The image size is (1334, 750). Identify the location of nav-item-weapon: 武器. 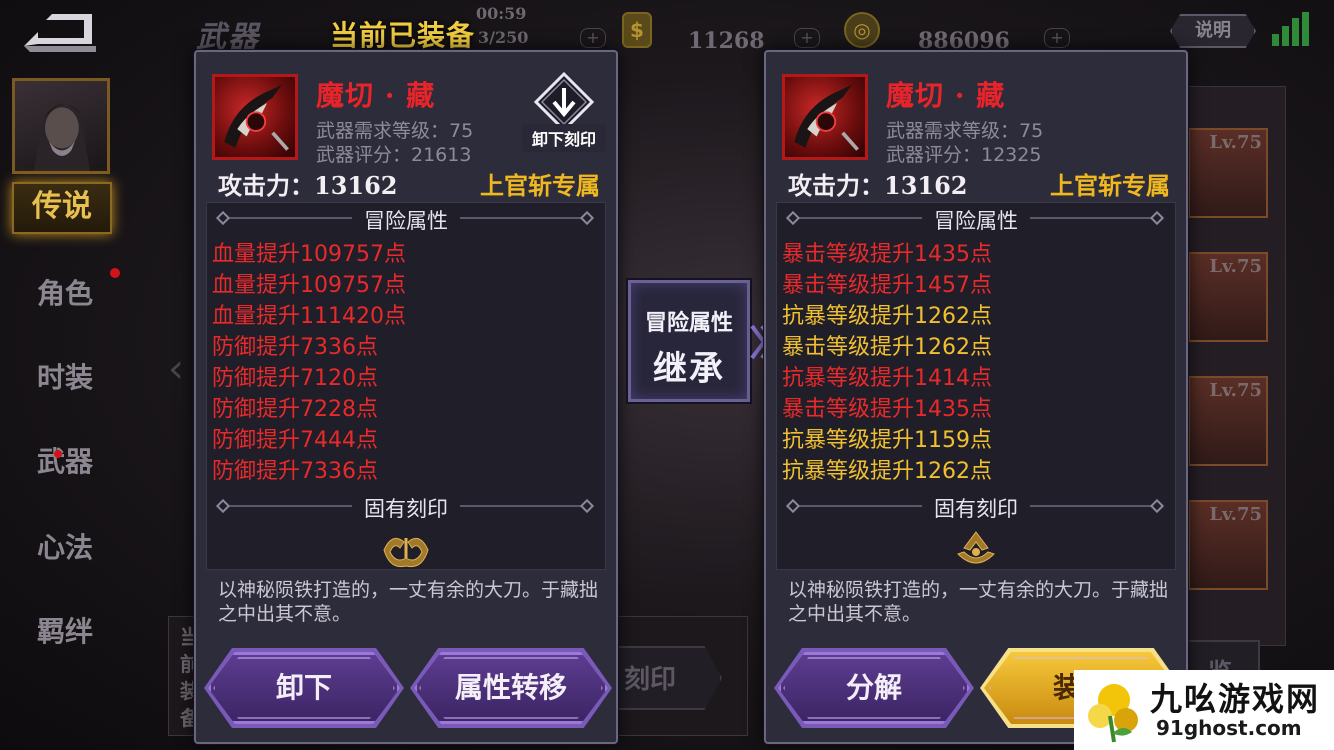
(65, 460).